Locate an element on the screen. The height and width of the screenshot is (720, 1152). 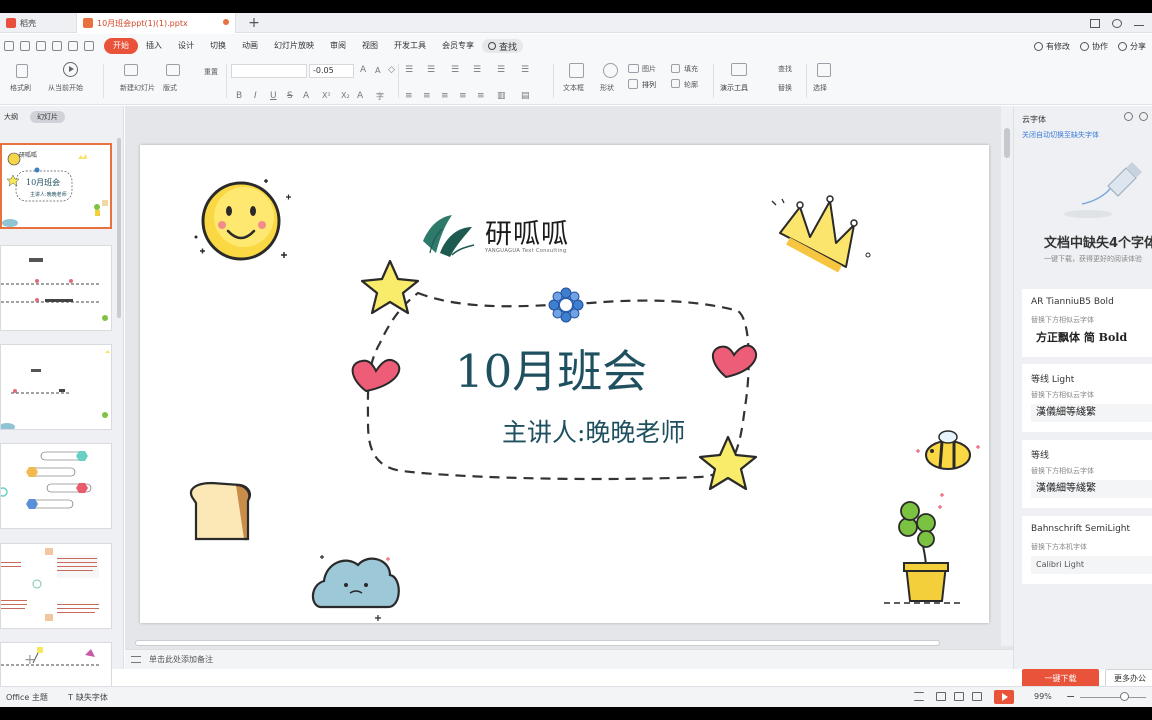
tab-outline: 大纲 is located at coordinates (11, 117).